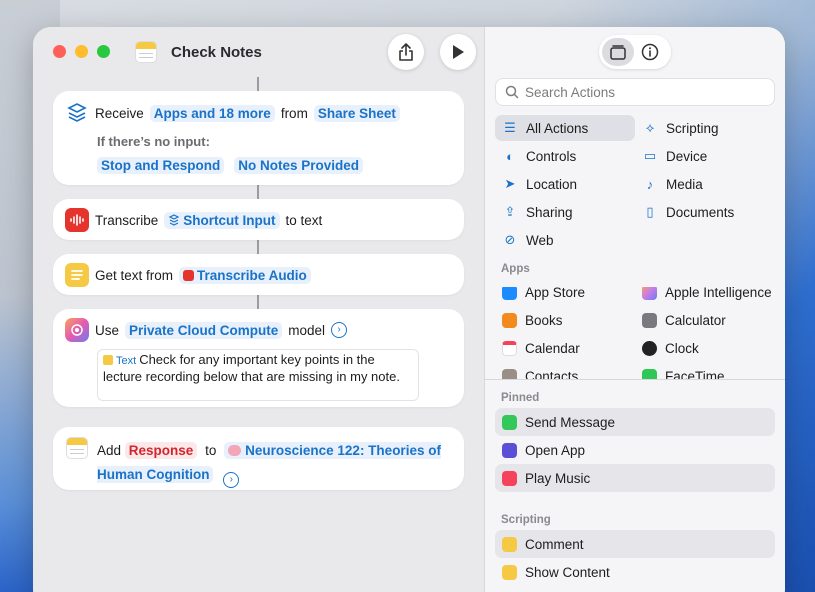 Image resolution: width=815 pixels, height=592 pixels. What do you see at coordinates (161, 450) in the screenshot?
I see `response-token: Response` at bounding box center [161, 450].